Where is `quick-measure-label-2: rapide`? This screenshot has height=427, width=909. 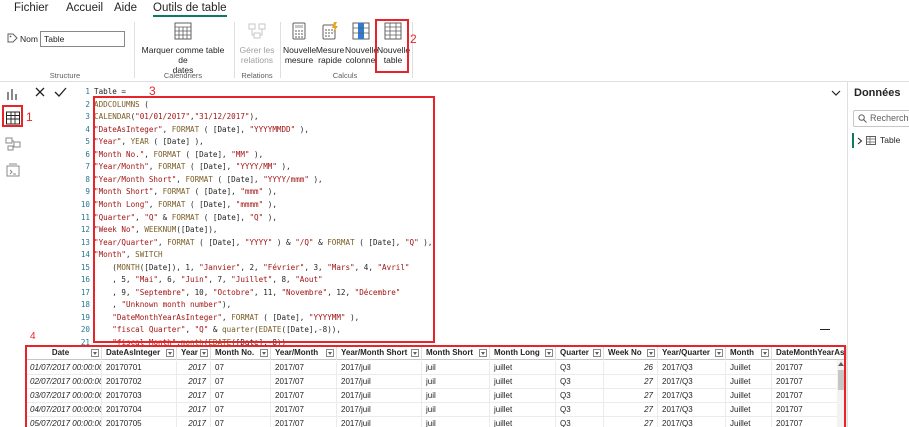
quick-measure-label-2: rapide is located at coordinates (330, 60).